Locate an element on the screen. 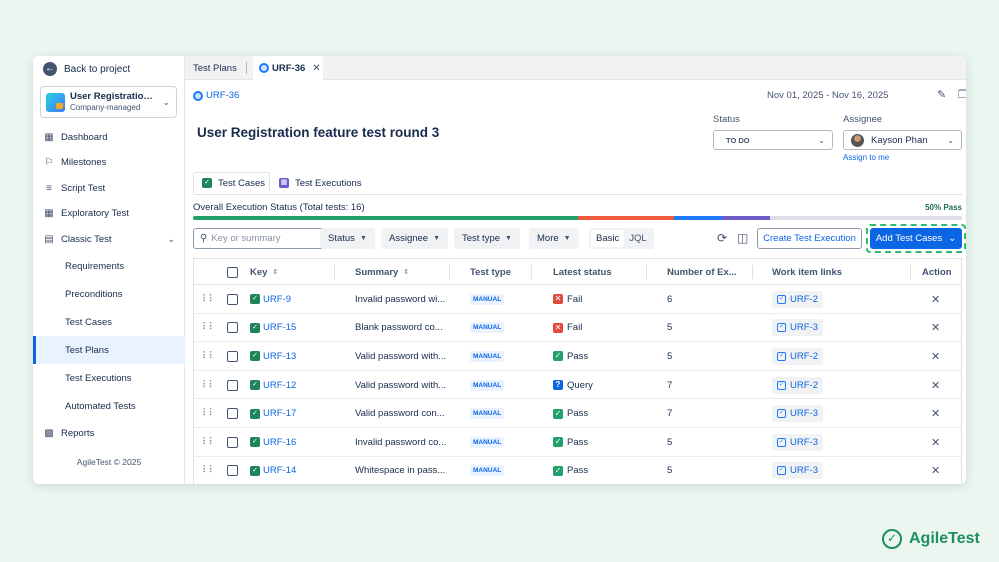  test-case-key: URF-15 is located at coordinates (279, 327).